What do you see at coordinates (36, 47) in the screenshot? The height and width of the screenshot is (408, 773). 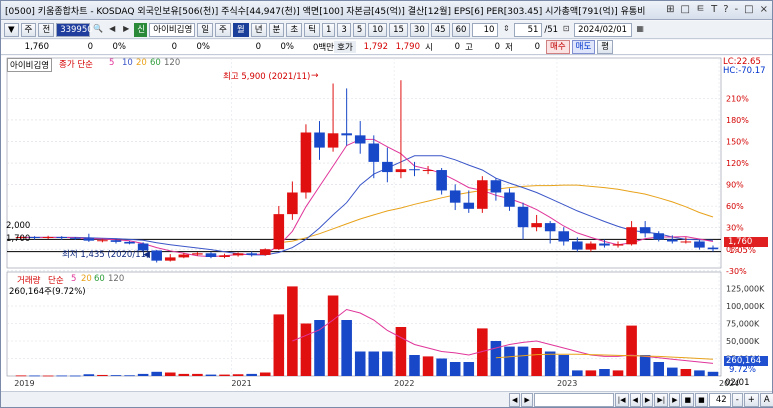 I see `current-price: 1,760` at bounding box center [36, 47].